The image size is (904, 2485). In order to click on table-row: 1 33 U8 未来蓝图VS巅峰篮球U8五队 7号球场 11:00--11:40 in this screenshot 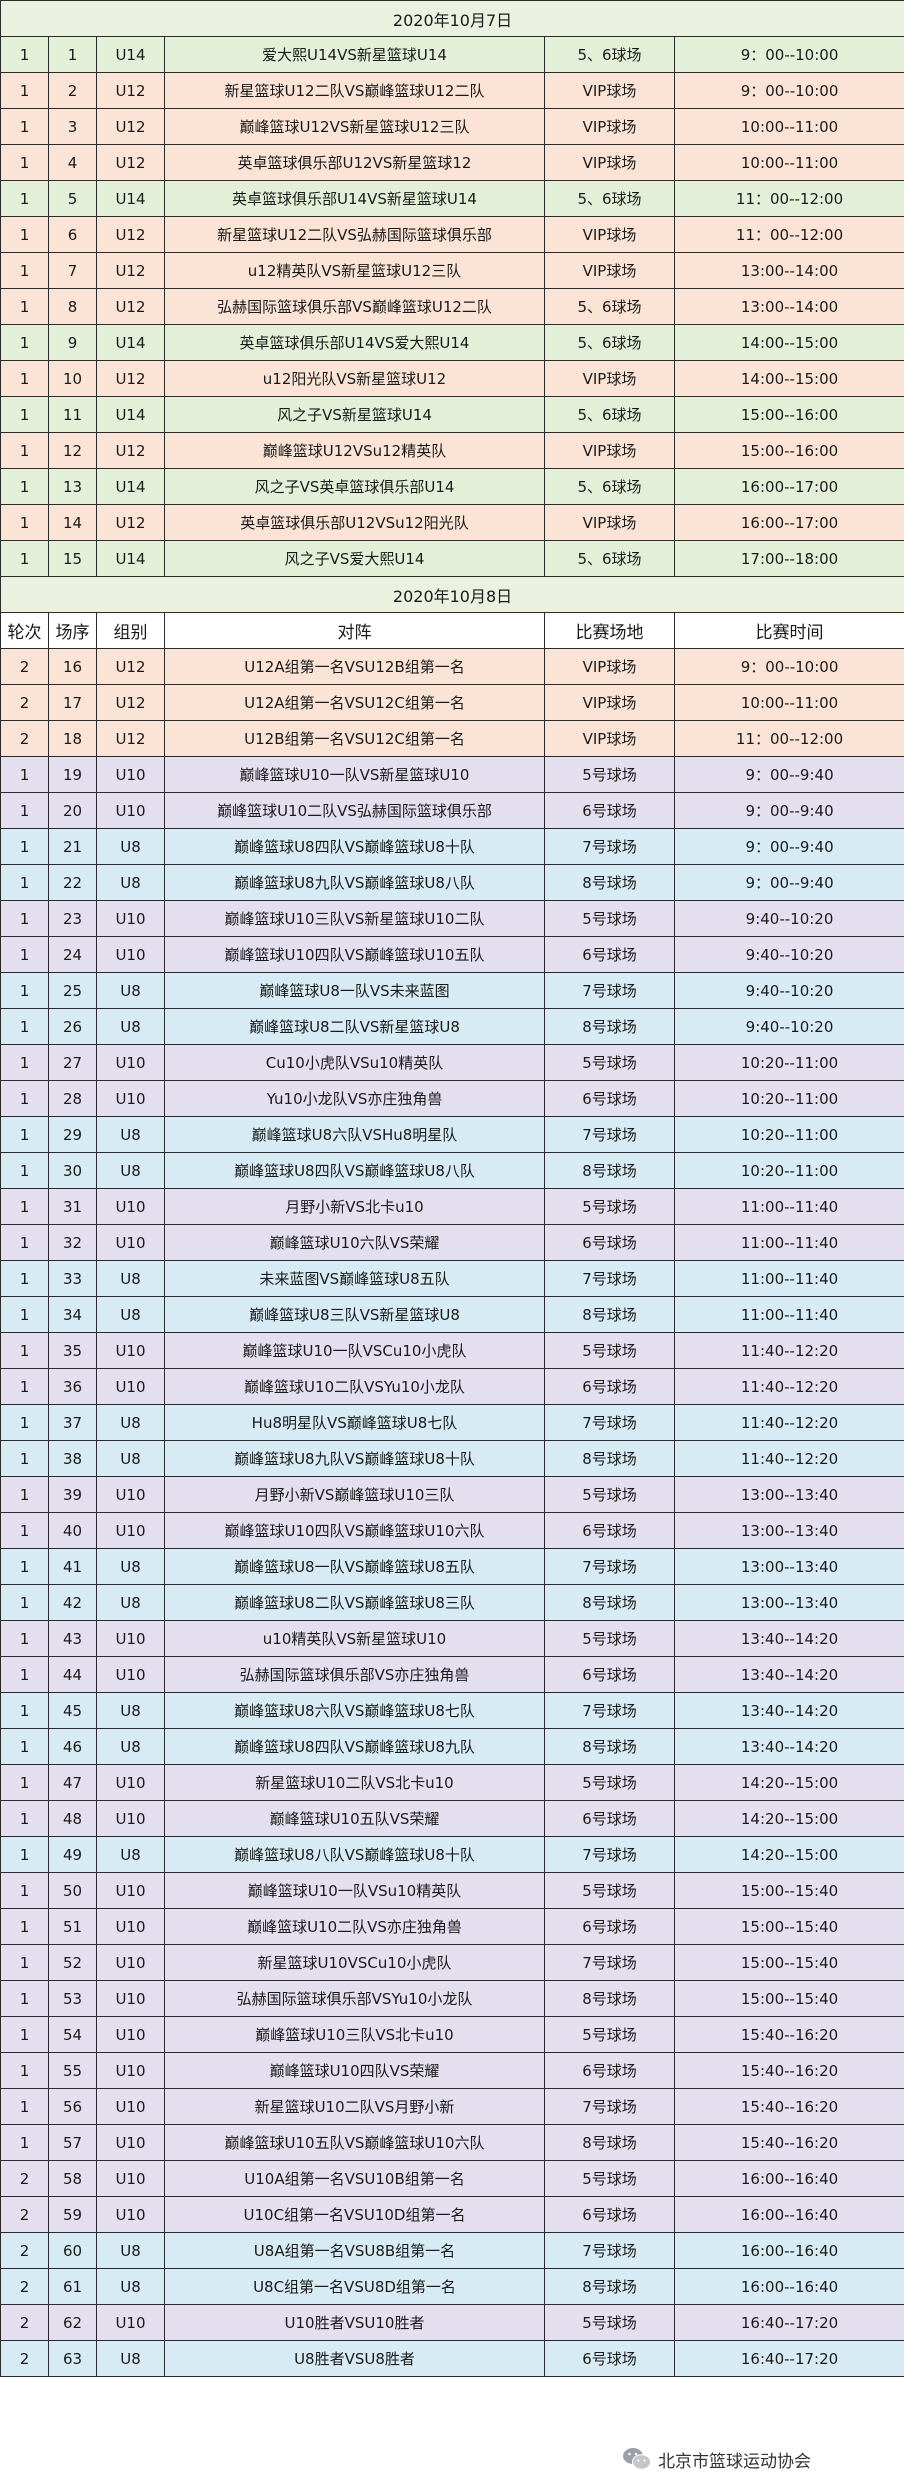, I will do `click(452, 1278)`.